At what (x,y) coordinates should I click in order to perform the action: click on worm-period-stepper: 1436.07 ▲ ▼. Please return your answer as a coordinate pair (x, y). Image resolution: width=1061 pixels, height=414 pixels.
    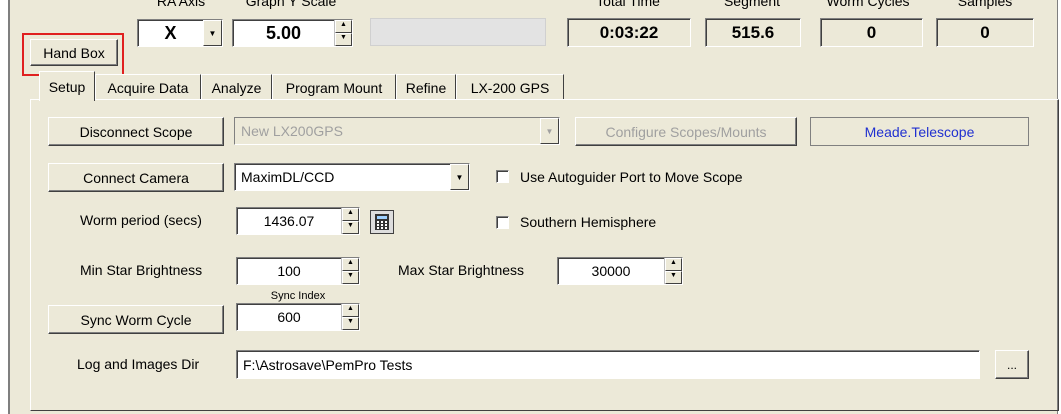
    Looking at the image, I should click on (298, 221).